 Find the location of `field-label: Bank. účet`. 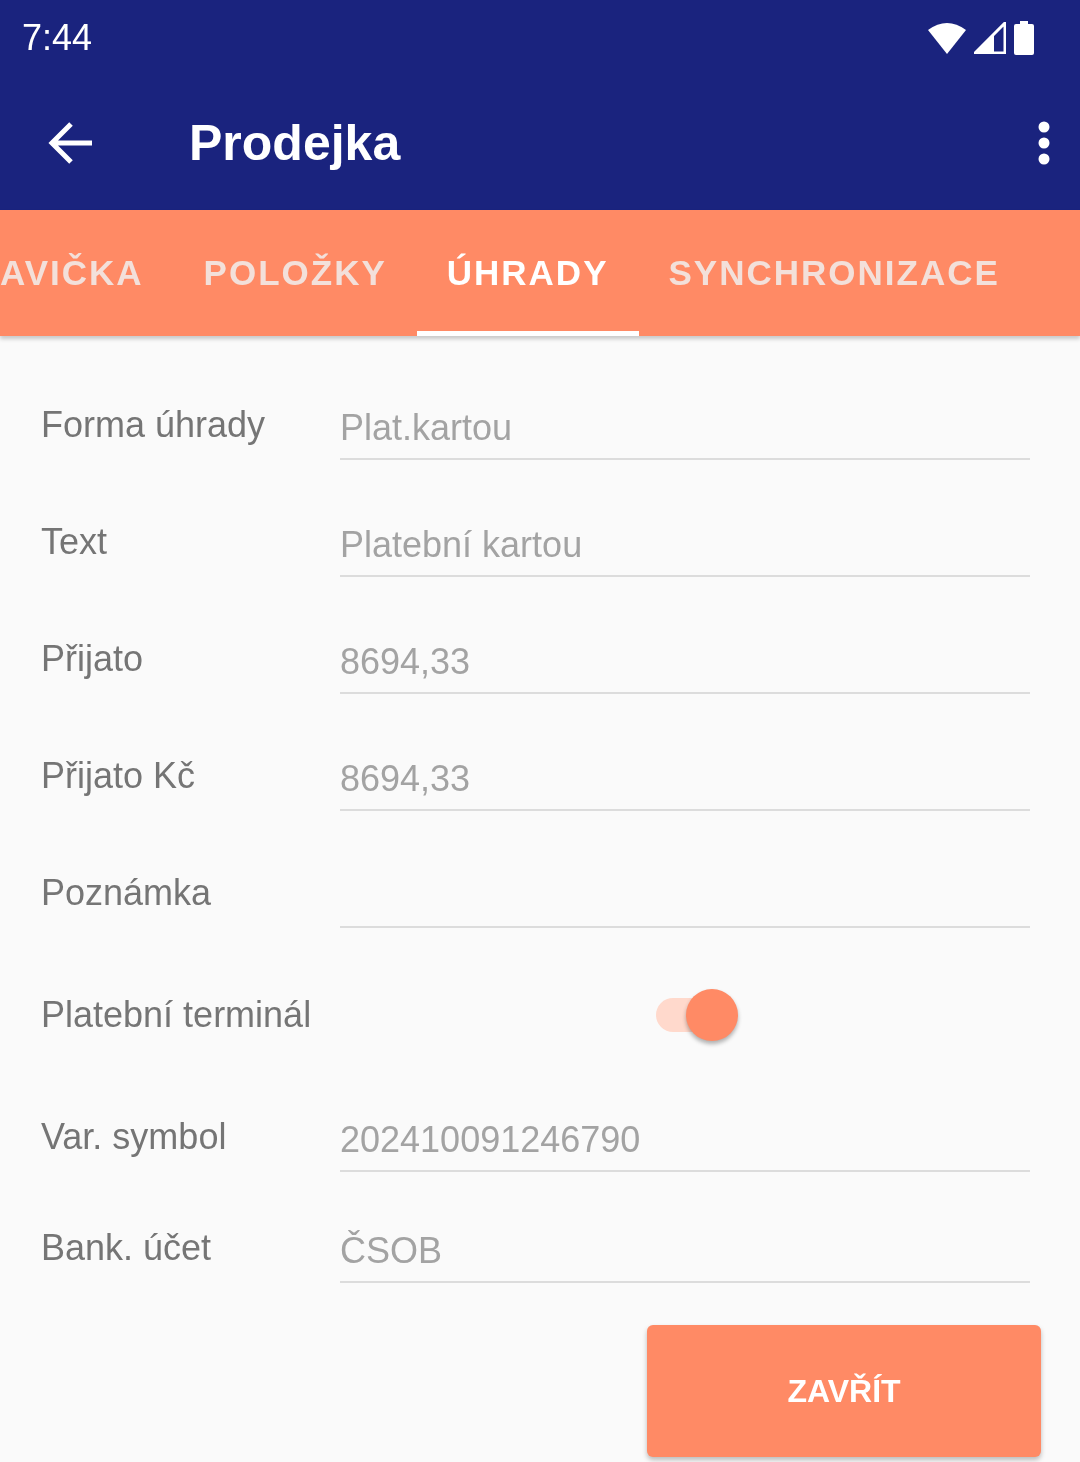

field-label: Bank. účet is located at coordinates (127, 1248).